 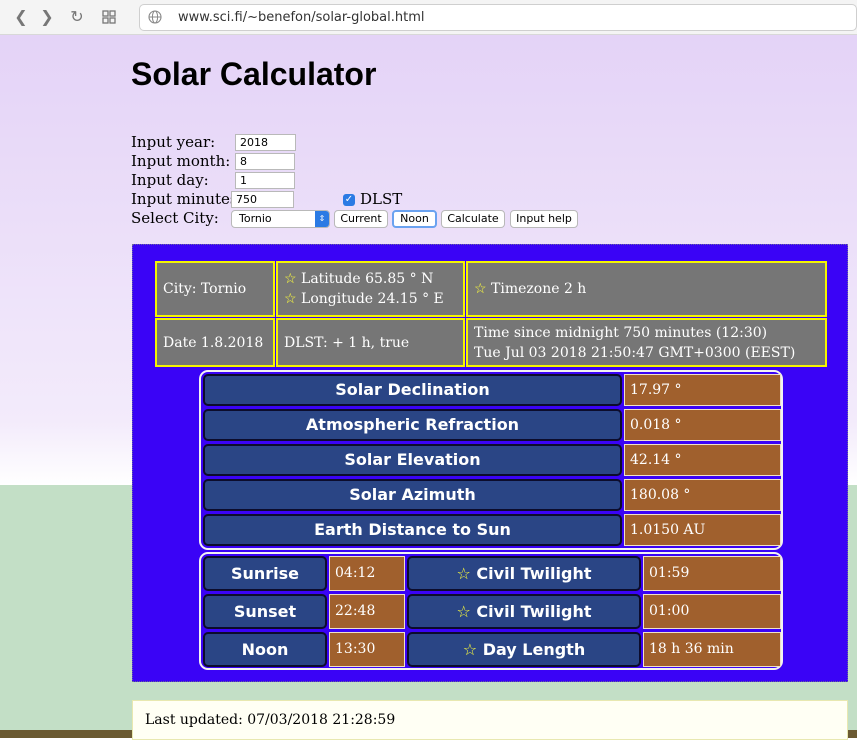 I want to click on minutes-label: Input minutes:, so click(x=187, y=199).